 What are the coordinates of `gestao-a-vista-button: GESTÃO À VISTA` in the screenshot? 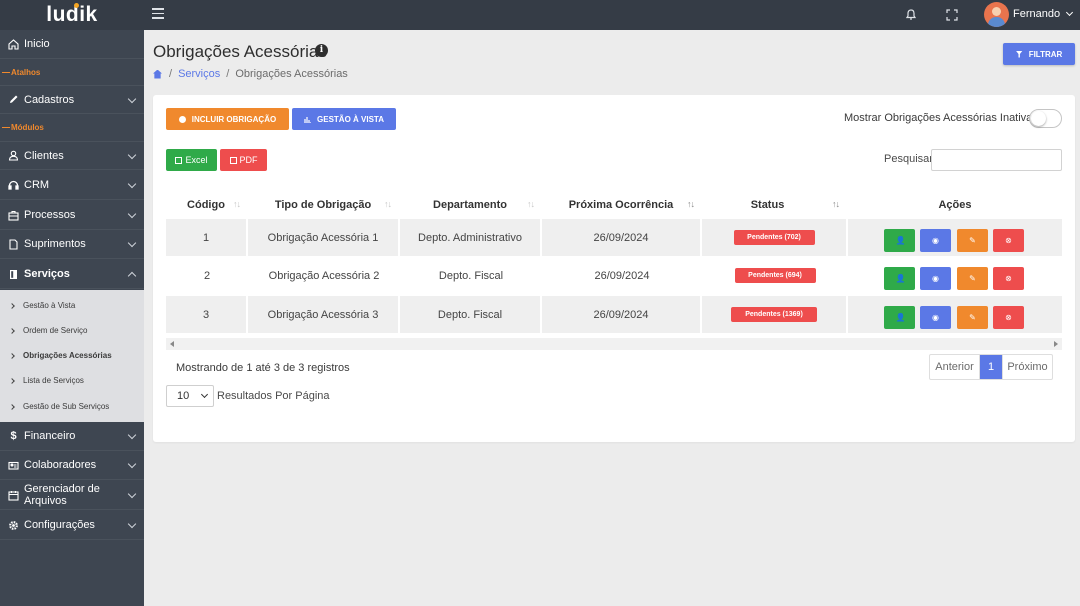 It's located at (344, 119).